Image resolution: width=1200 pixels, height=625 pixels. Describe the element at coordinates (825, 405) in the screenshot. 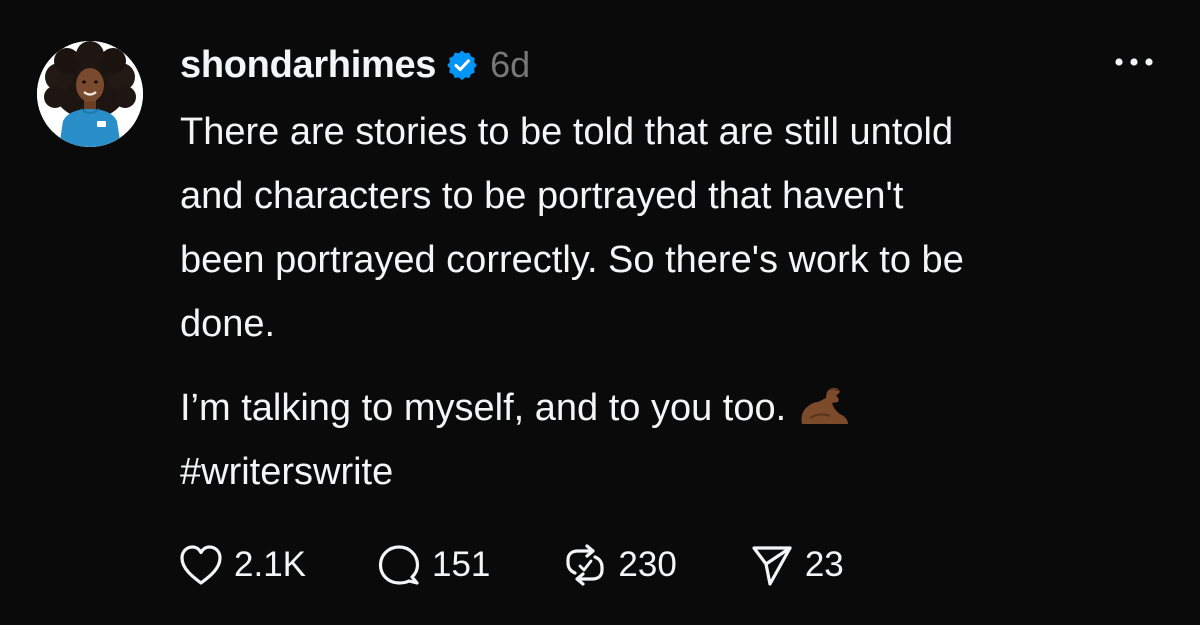

I see `flexed-biceps-emoji-icon` at that location.